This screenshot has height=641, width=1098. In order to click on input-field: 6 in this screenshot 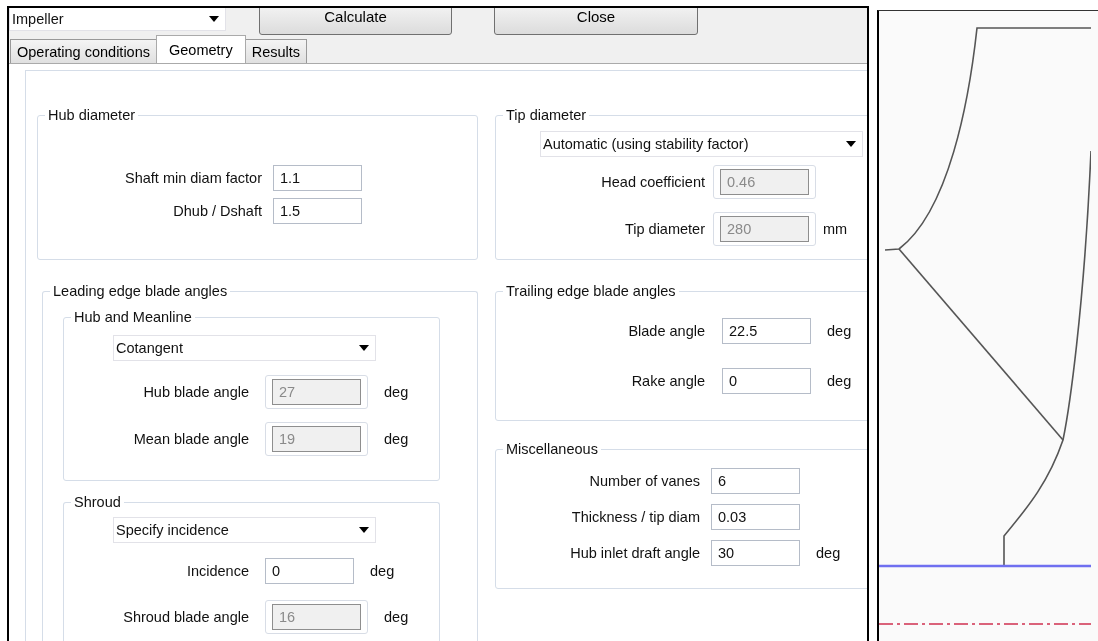, I will do `click(755, 481)`.